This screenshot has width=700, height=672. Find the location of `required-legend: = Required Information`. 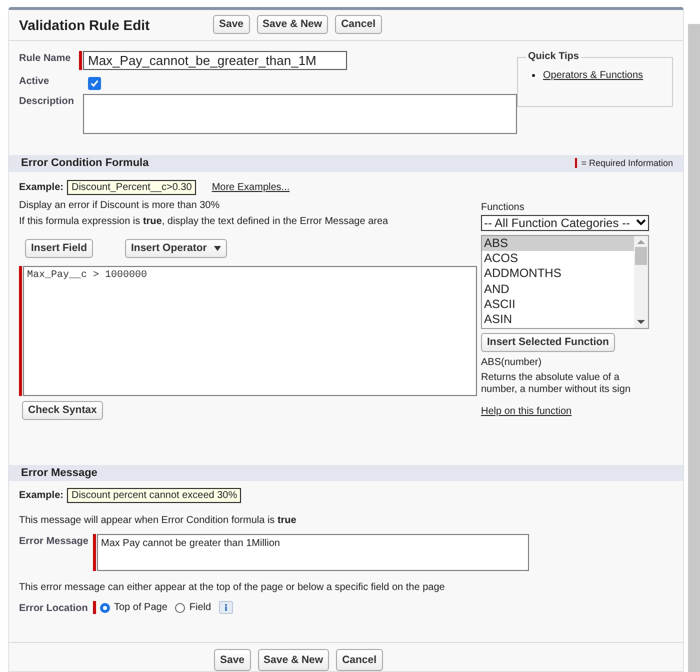

required-legend: = Required Information is located at coordinates (627, 163).